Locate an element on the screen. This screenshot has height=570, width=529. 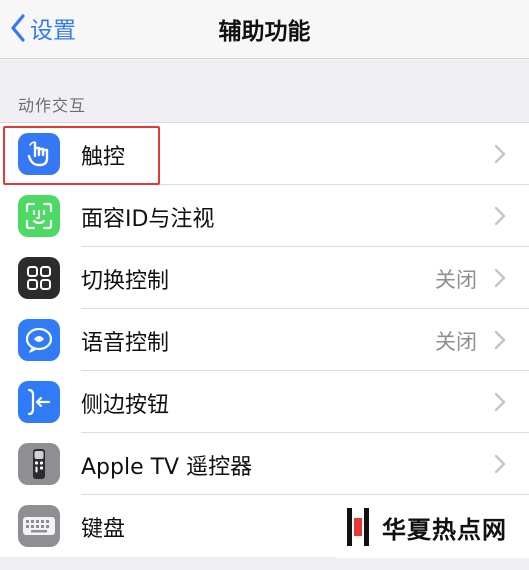
row-switch-control: 切换控制 关闭 is located at coordinates (264, 278).